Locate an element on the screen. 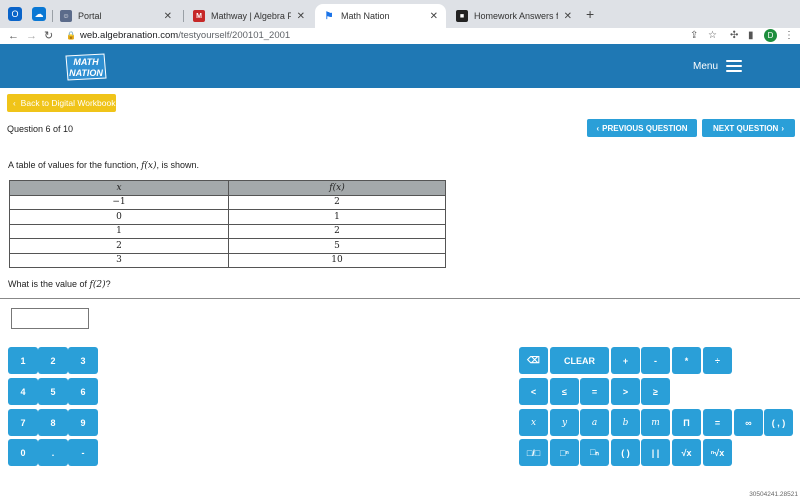  tab-title: Mathway | Algebra Problem Sol is located at coordinates (251, 16).